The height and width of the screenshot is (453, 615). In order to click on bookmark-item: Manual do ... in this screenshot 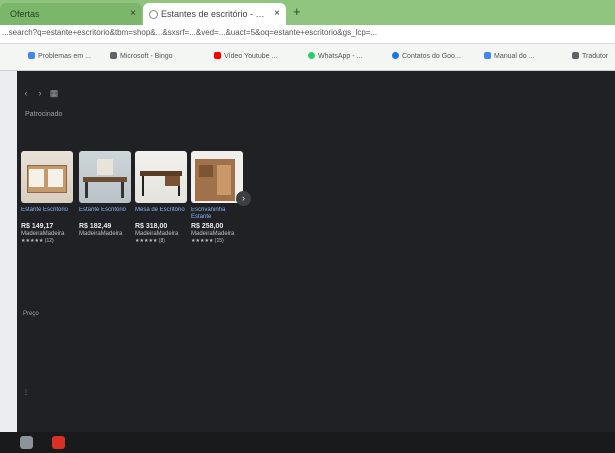, I will do `click(521, 57)`.